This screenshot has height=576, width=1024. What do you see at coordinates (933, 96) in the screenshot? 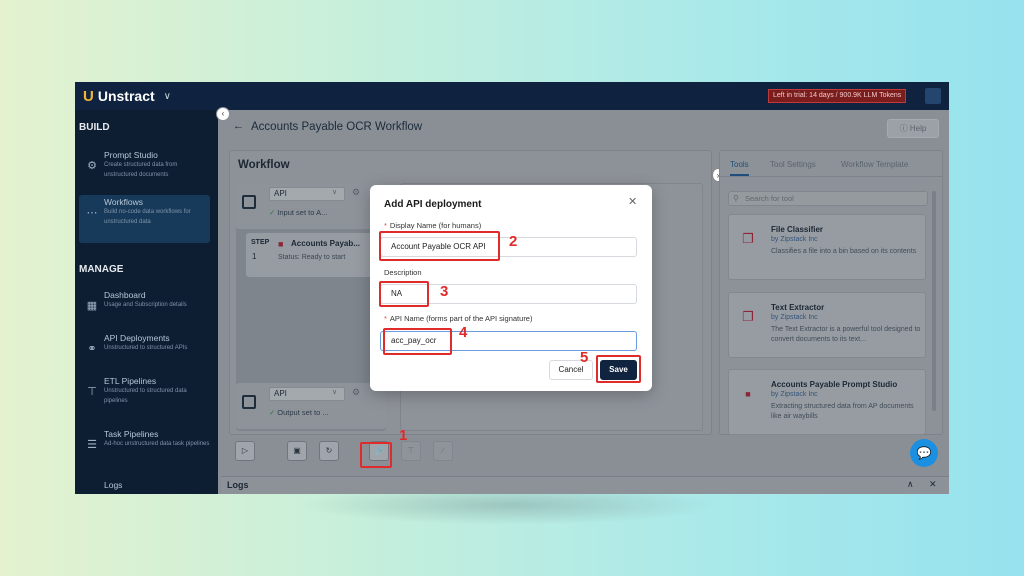
I see `avatar` at bounding box center [933, 96].